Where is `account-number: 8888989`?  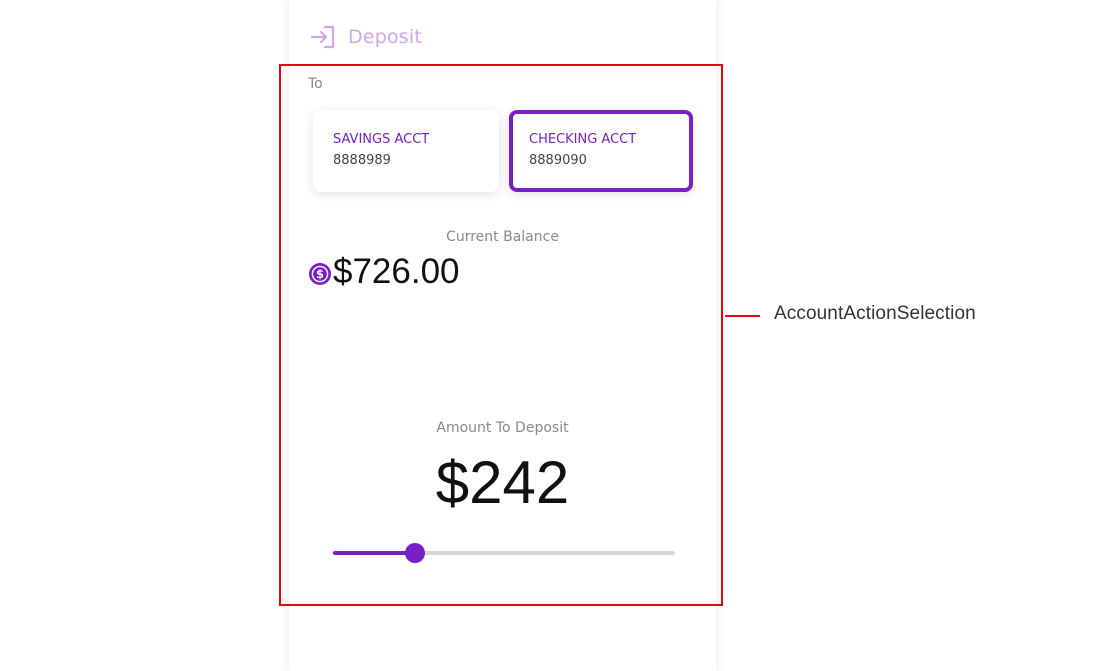
account-number: 8888989 is located at coordinates (362, 160).